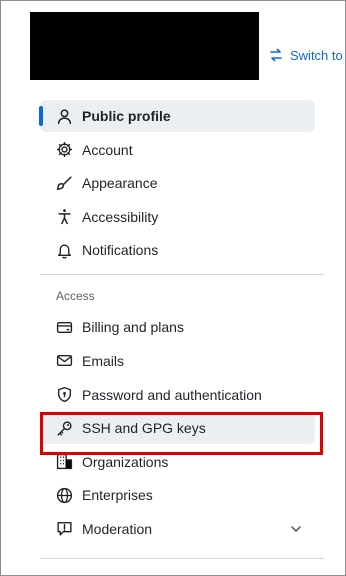 This screenshot has width=346, height=576. What do you see at coordinates (182, 462) in the screenshot?
I see `sidebar-item-organizations: Organizations` at bounding box center [182, 462].